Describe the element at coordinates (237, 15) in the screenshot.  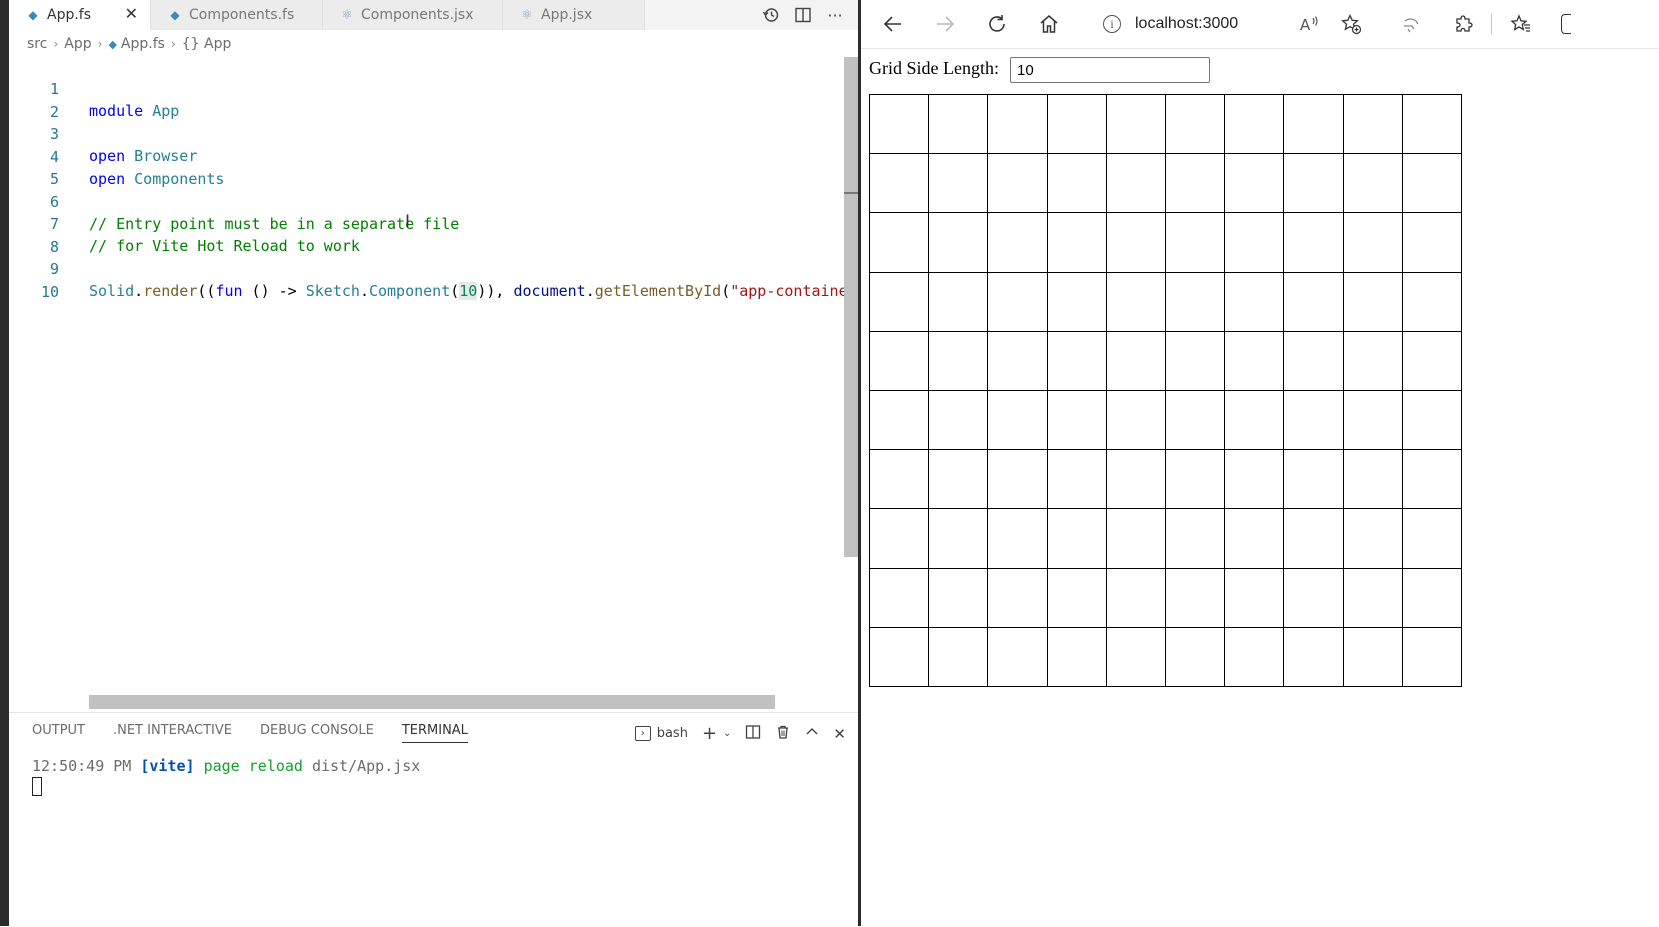
I see `tab-components-fs: ◆ Components.fs` at that location.